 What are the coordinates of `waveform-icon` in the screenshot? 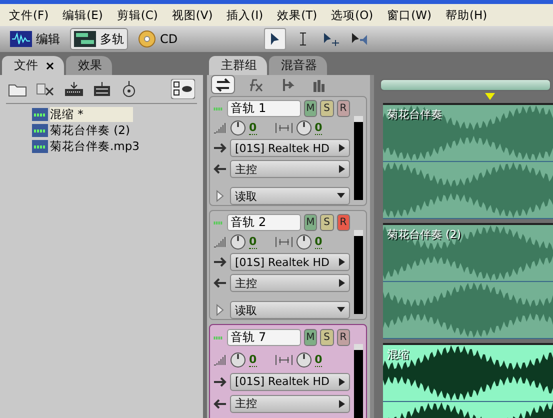 It's located at (21, 39).